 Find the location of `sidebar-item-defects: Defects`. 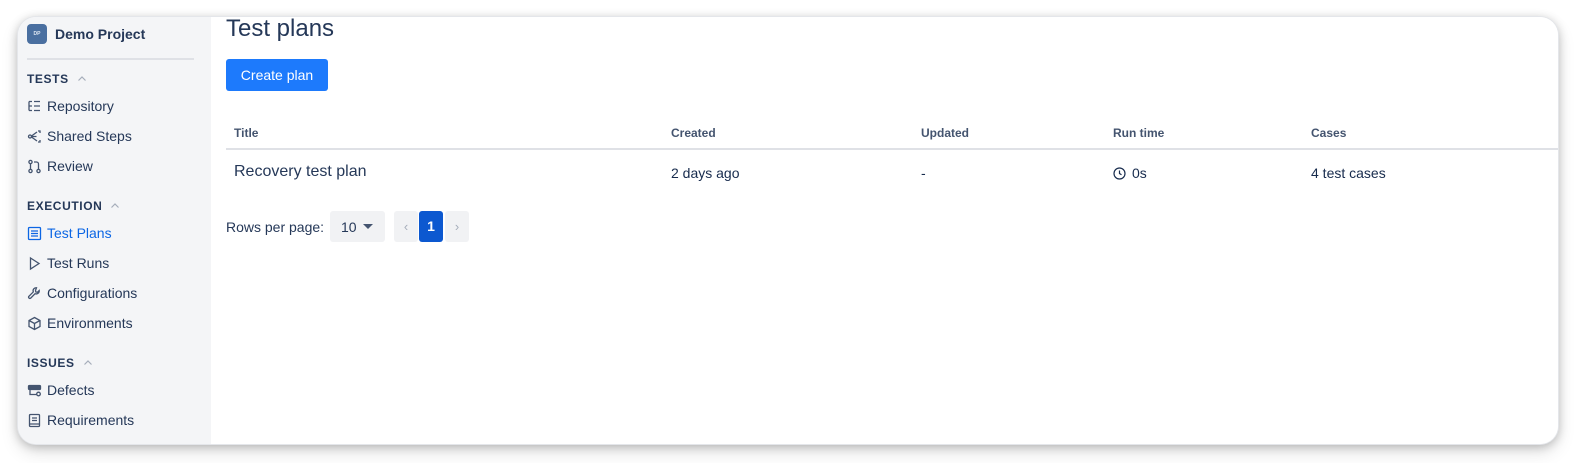

sidebar-item-defects: Defects is located at coordinates (60, 390).